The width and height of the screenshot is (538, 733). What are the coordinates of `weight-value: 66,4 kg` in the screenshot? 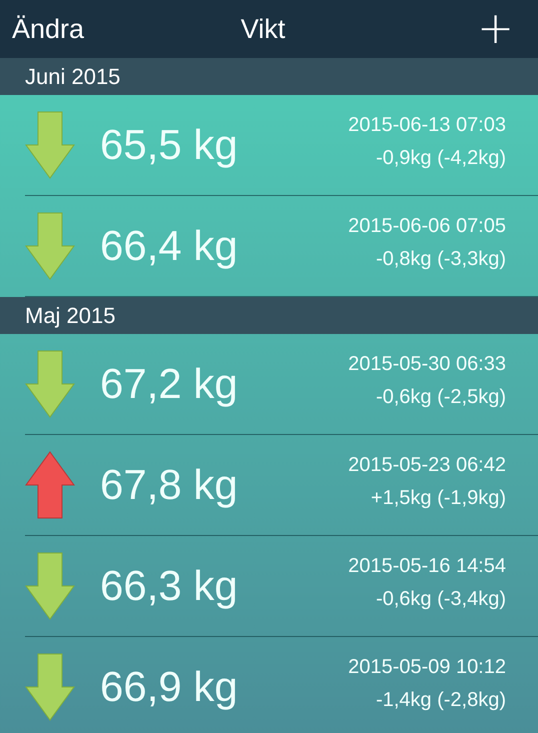 It's located at (169, 246).